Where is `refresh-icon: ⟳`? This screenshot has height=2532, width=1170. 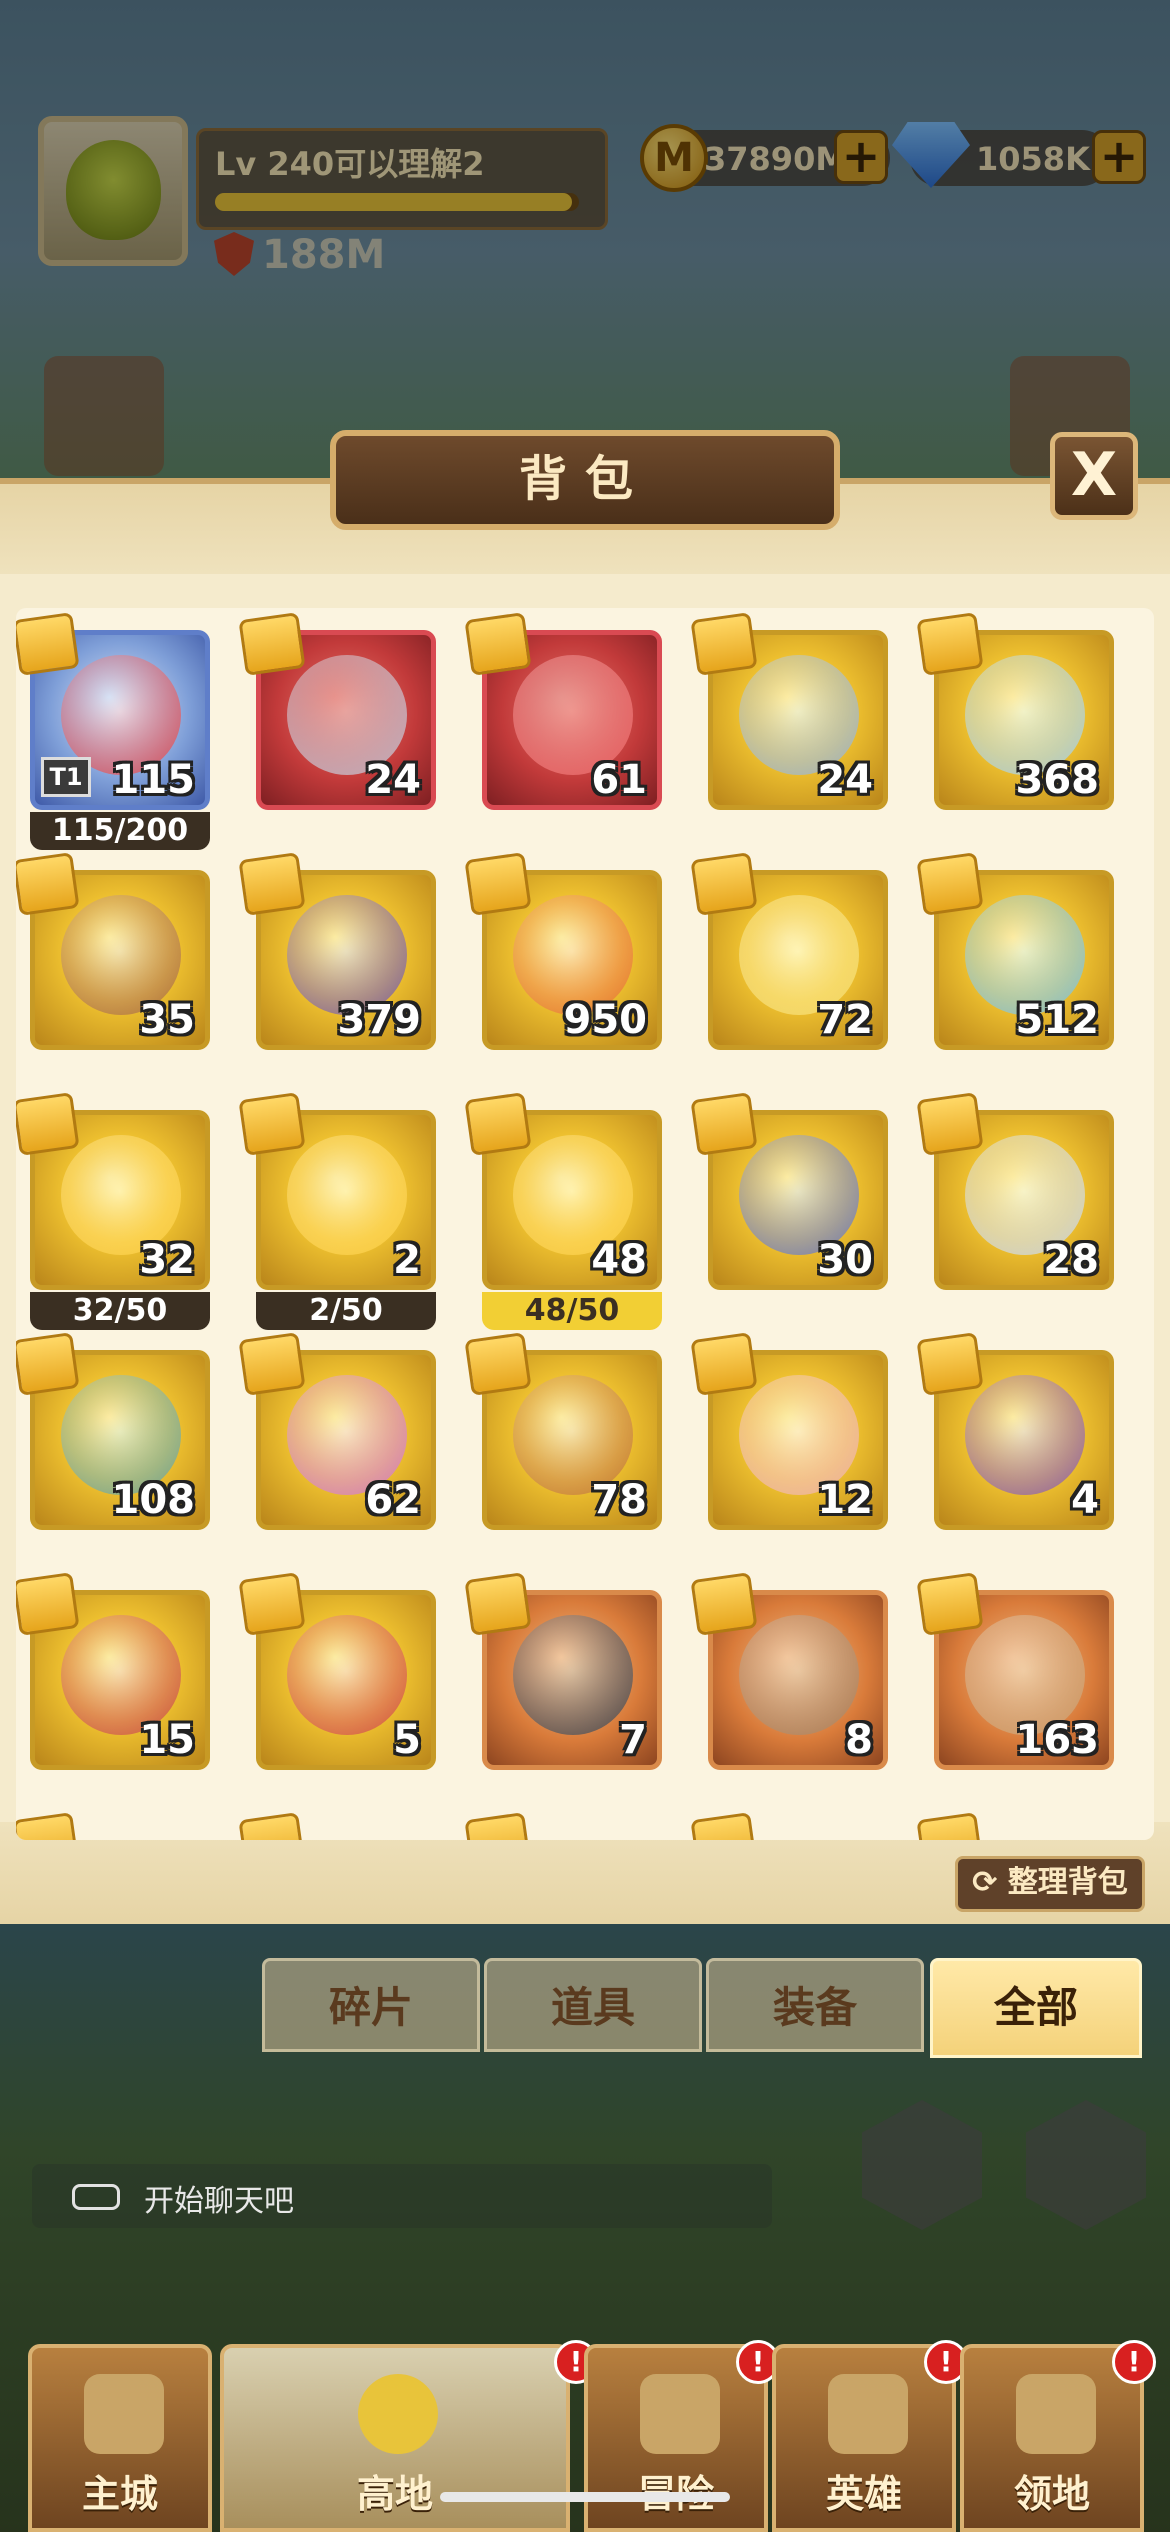
refresh-icon: ⟳ is located at coordinates (990, 1882).